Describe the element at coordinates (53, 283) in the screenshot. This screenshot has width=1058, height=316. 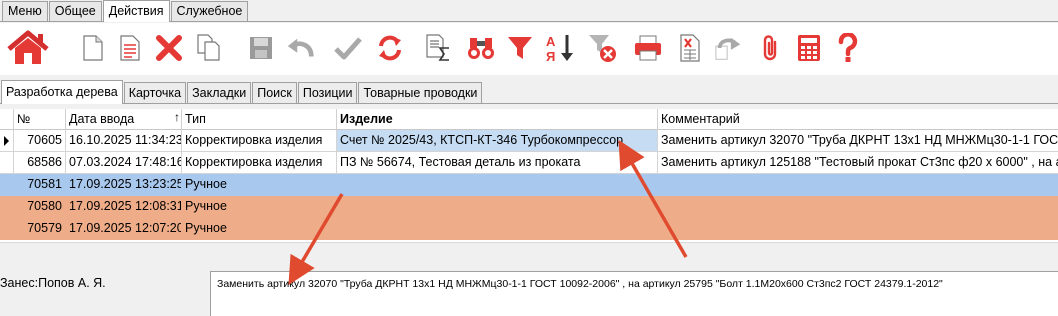
I see `author-label: Занес:Попов А. Я.` at that location.